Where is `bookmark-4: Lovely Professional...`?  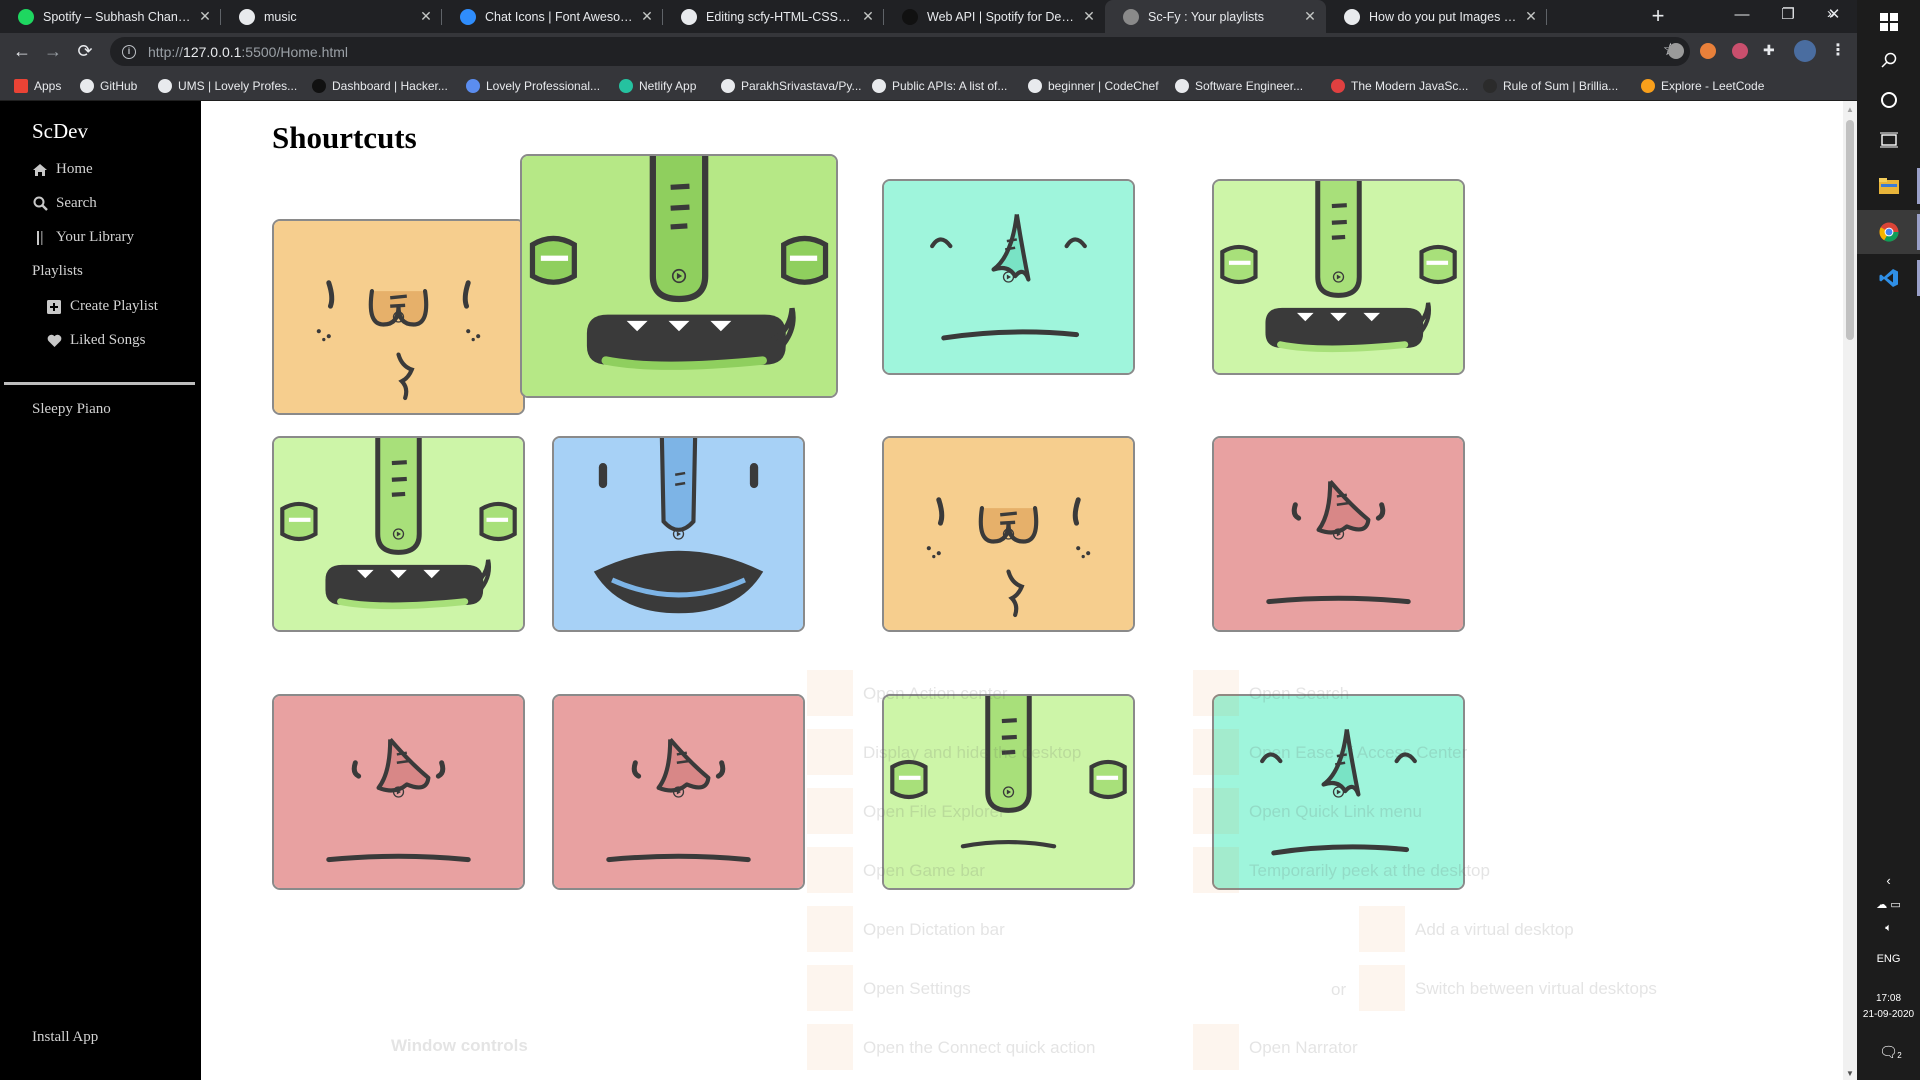
bookmark-4: Lovely Professional... is located at coordinates (533, 85).